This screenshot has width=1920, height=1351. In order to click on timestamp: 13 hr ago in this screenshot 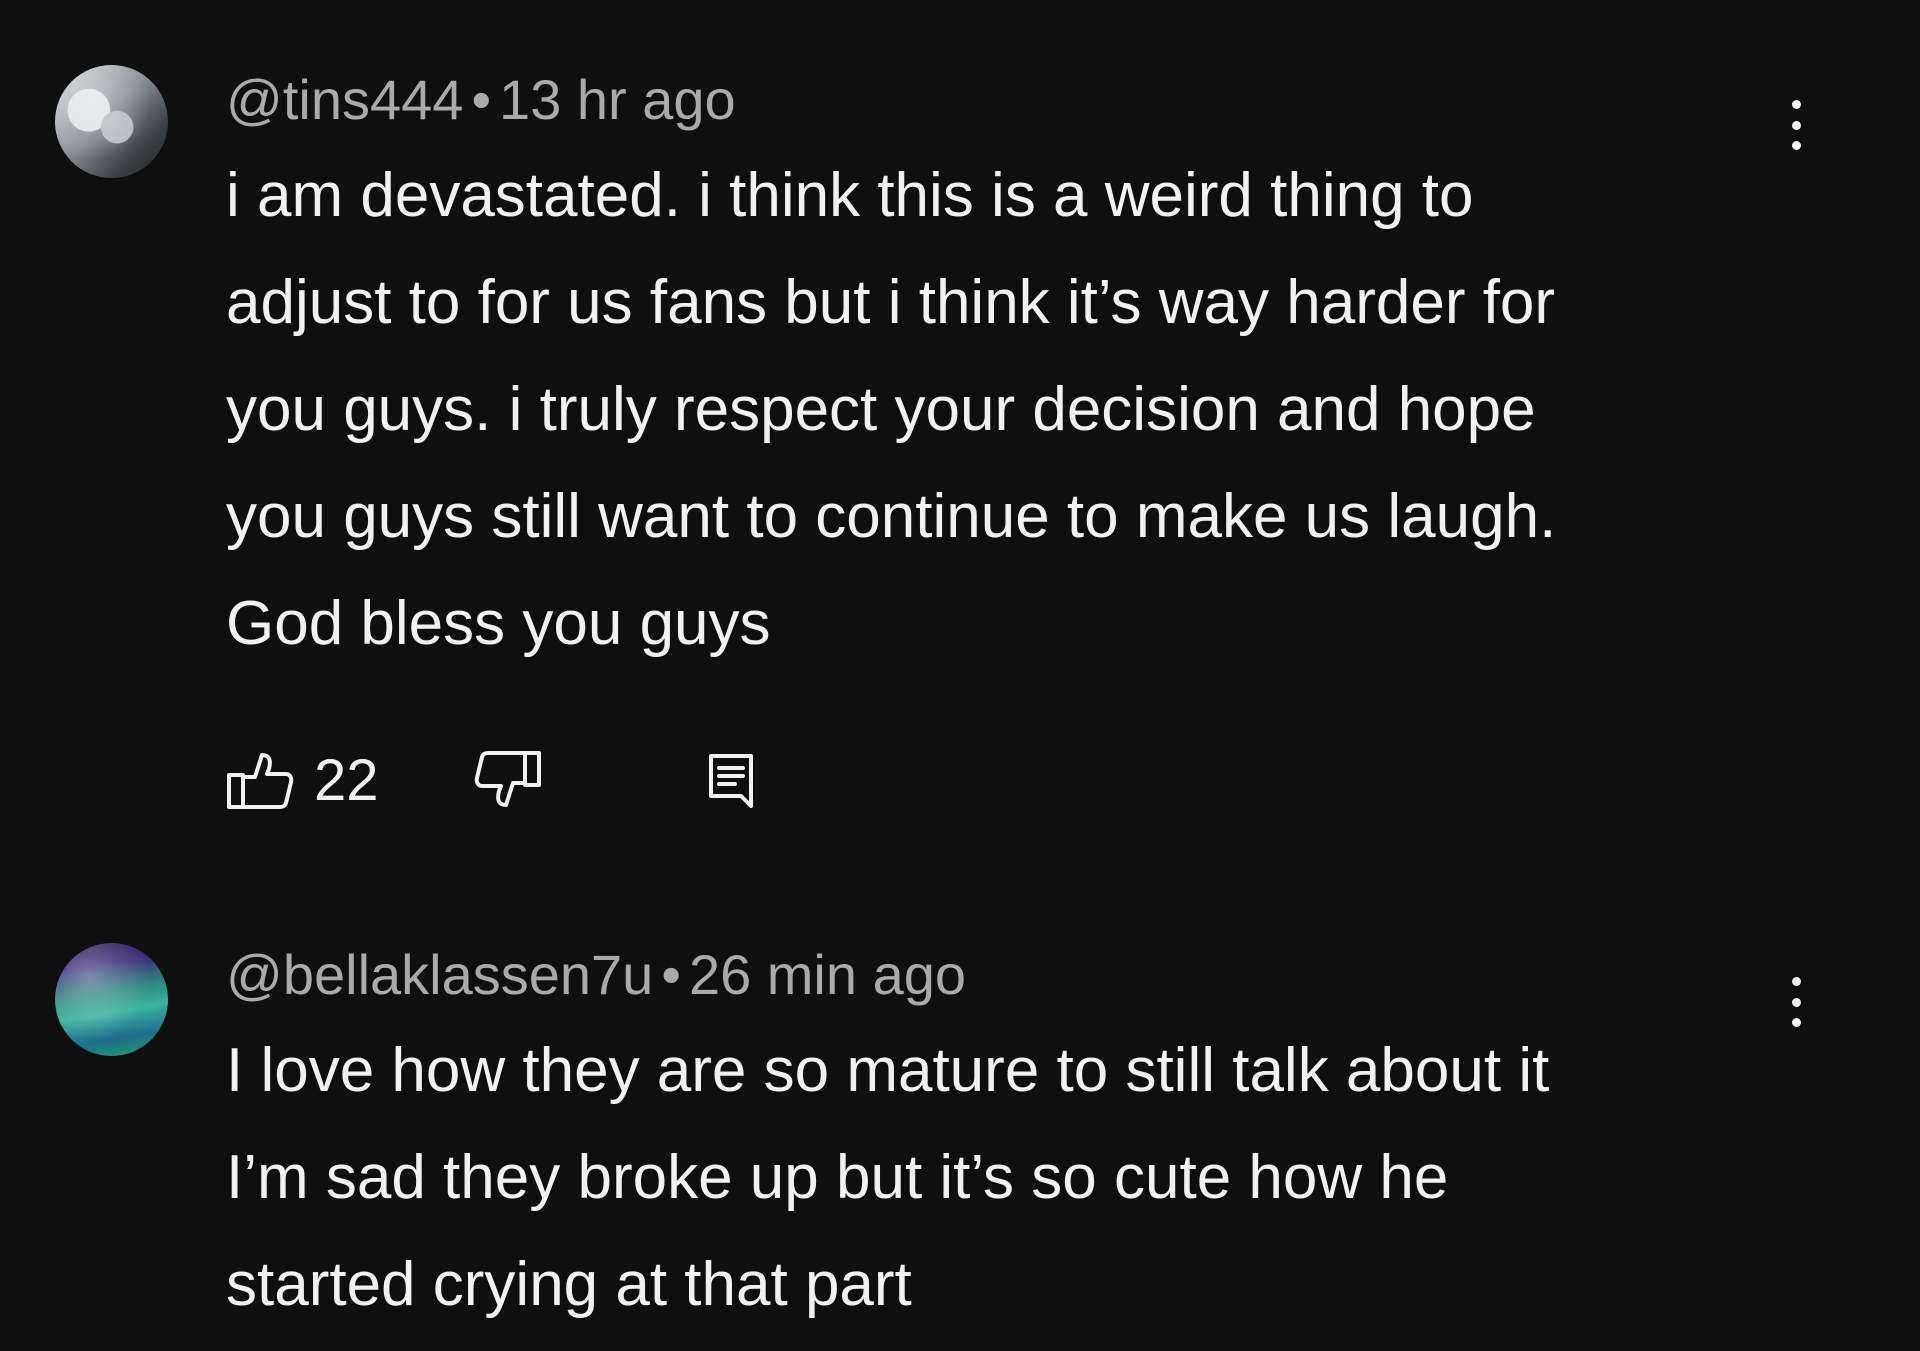, I will do `click(617, 99)`.